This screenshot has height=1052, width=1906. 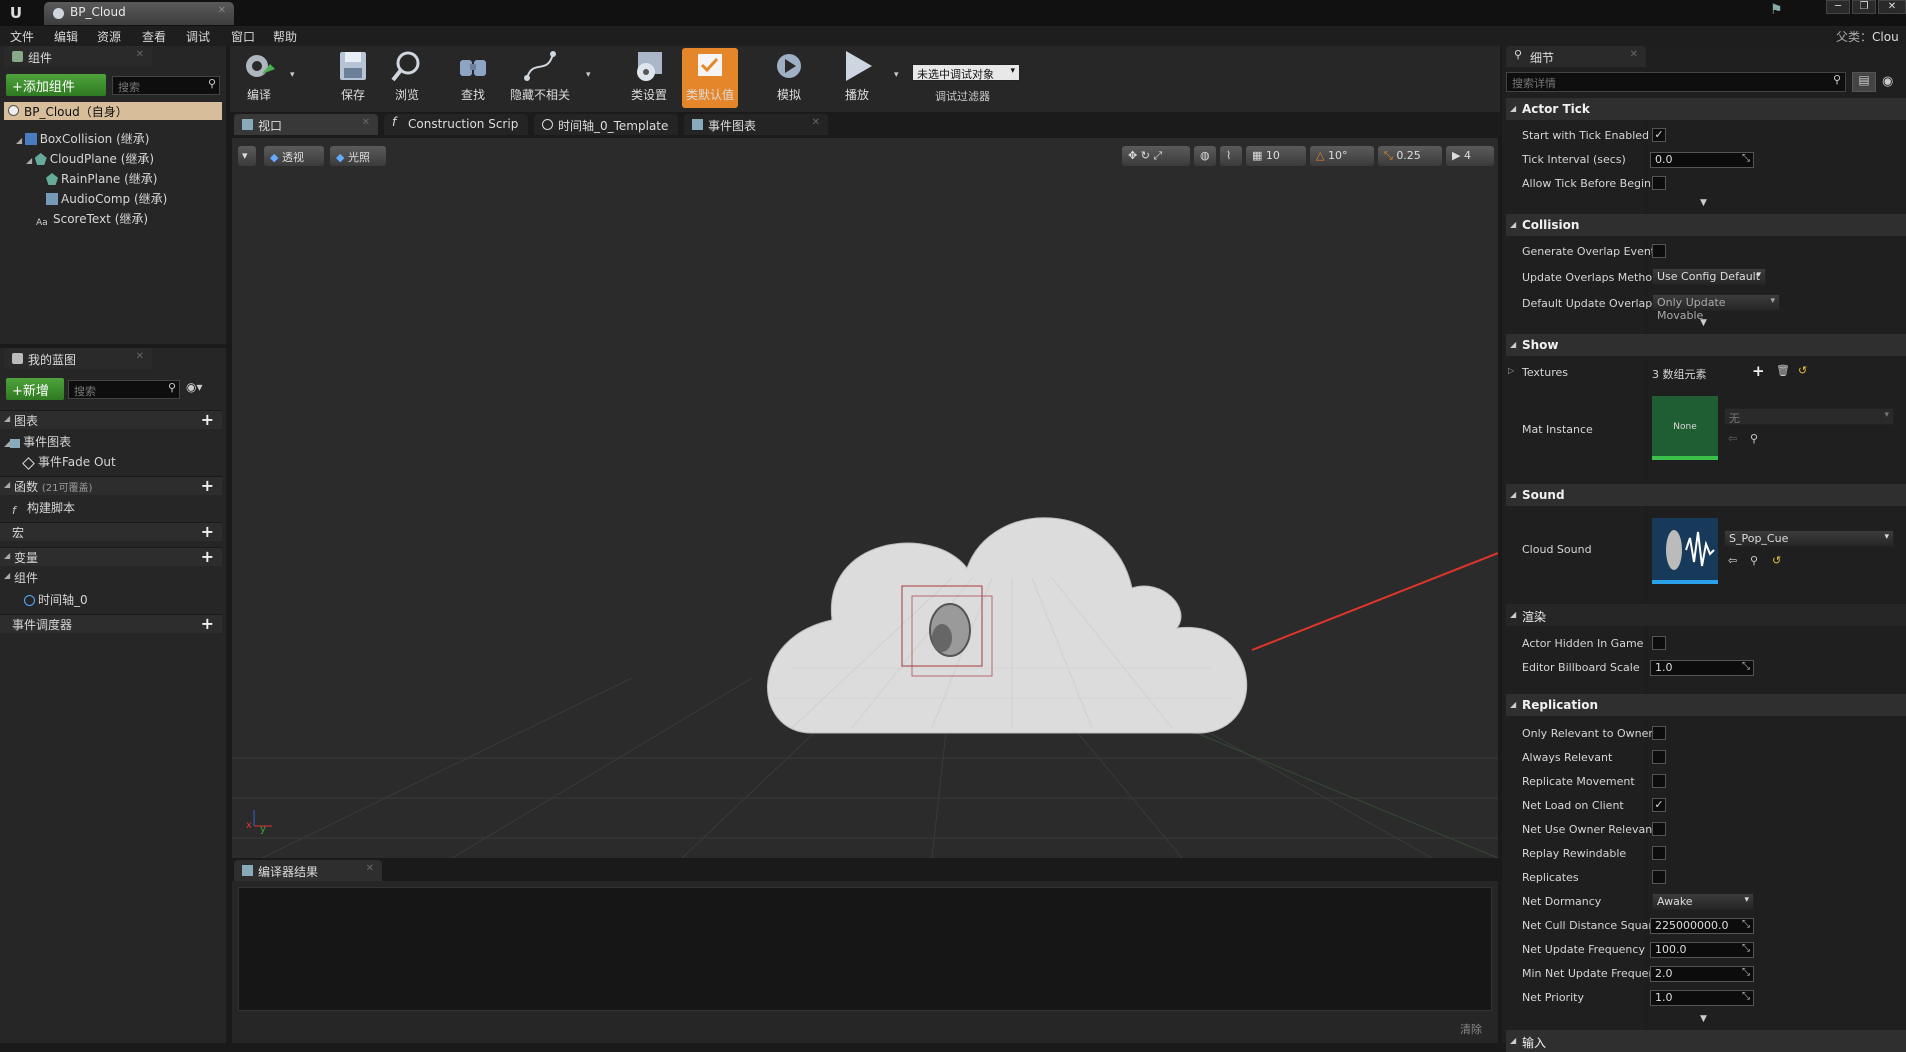 What do you see at coordinates (1470, 156) in the screenshot?
I see `camera-speed-button: ▶ 4` at bounding box center [1470, 156].